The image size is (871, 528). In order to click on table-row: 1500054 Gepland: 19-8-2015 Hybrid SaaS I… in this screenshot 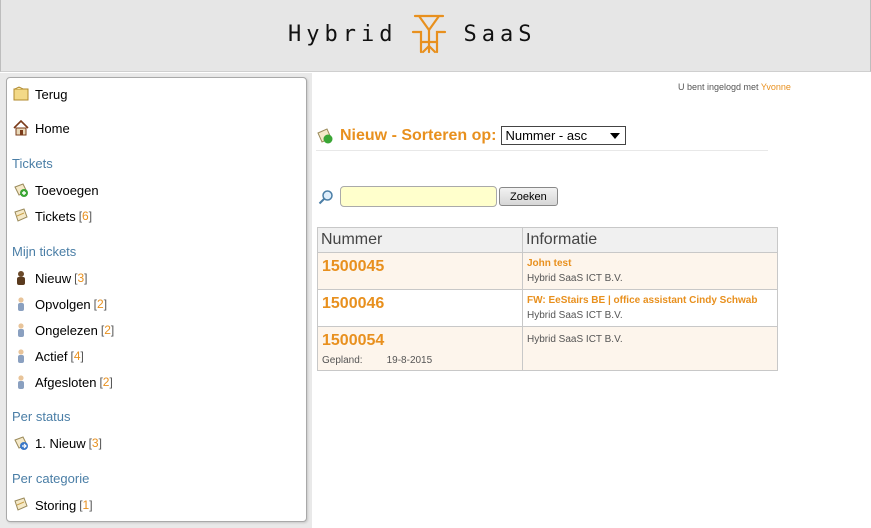, I will do `click(547, 348)`.